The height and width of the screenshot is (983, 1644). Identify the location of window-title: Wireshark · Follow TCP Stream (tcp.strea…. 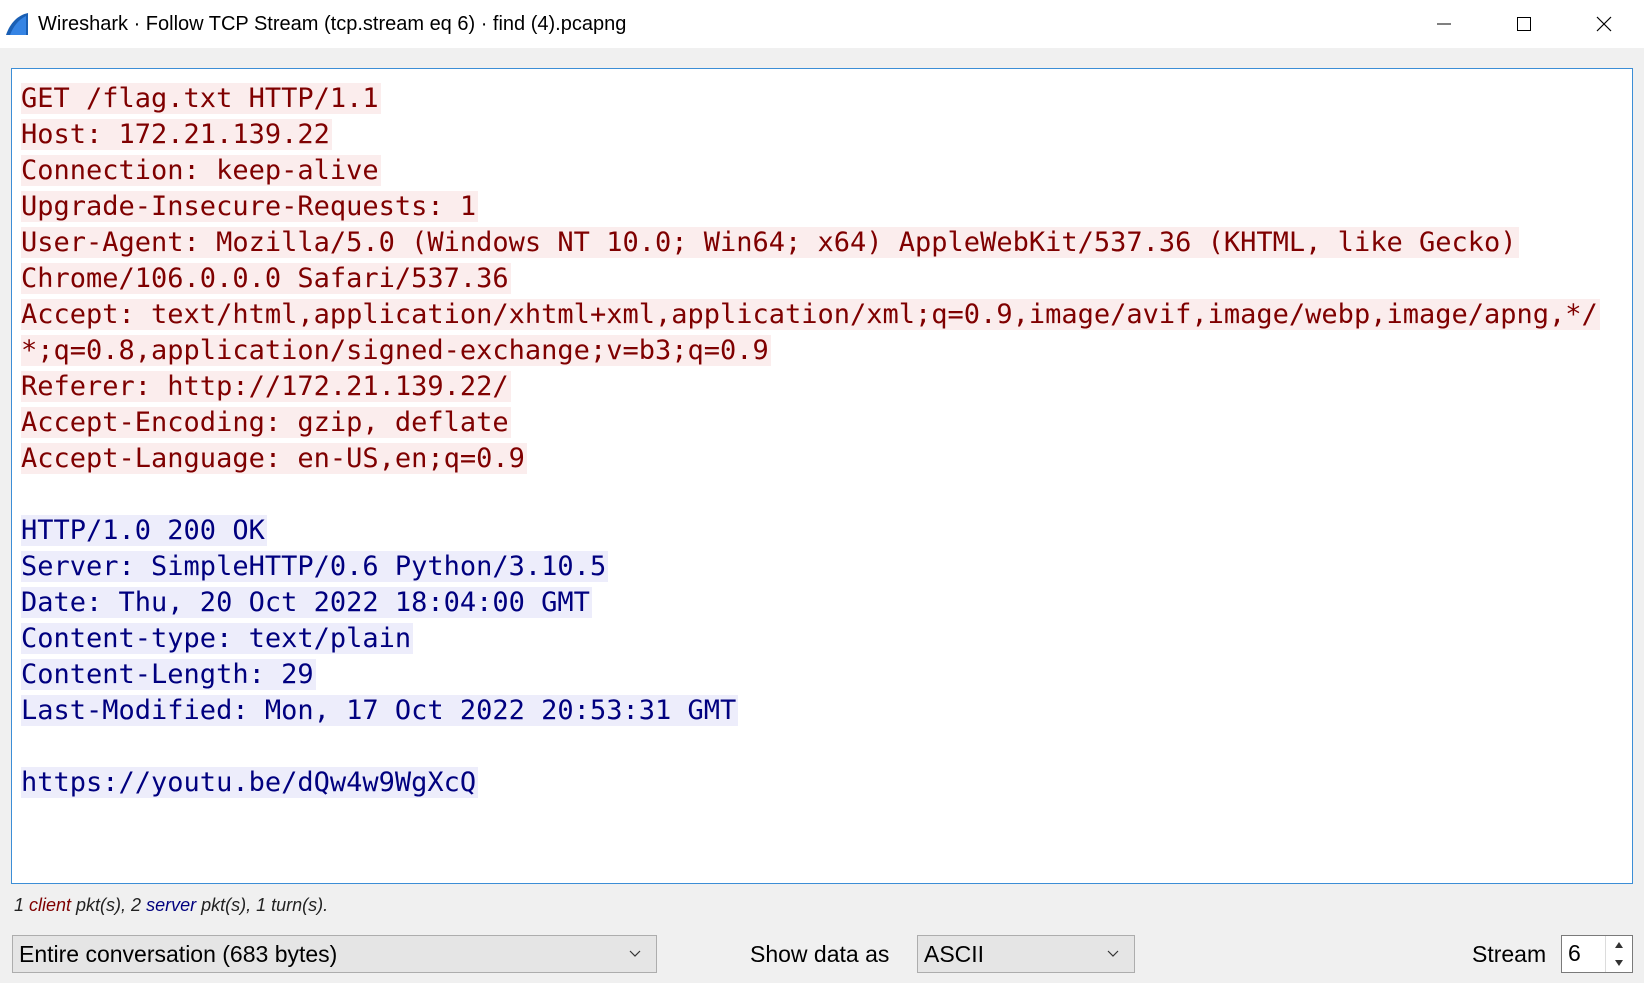
(332, 23).